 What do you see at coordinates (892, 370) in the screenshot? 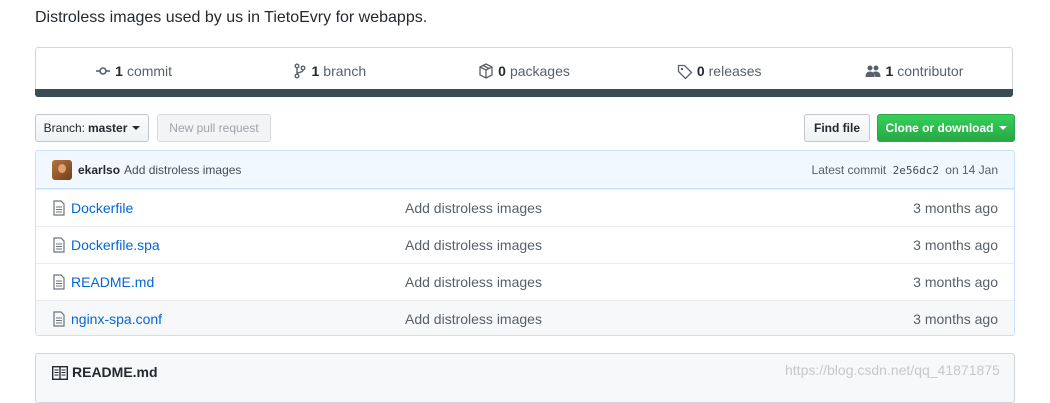
I see `watermark: https://blog.csdn.net/qq_41871875` at bounding box center [892, 370].